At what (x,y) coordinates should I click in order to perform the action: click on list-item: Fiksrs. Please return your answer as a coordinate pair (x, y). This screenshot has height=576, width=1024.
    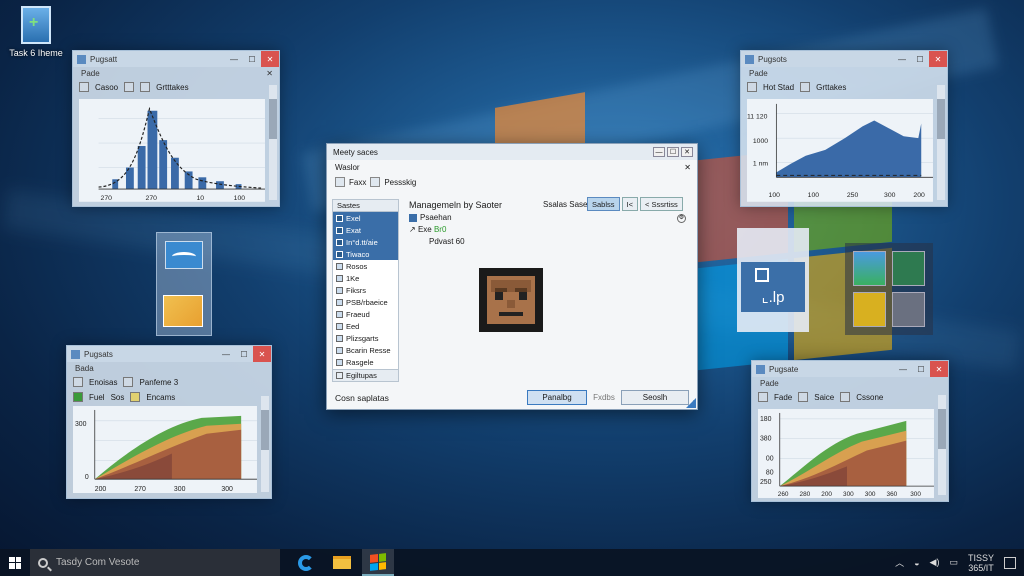
    Looking at the image, I should click on (365, 290).